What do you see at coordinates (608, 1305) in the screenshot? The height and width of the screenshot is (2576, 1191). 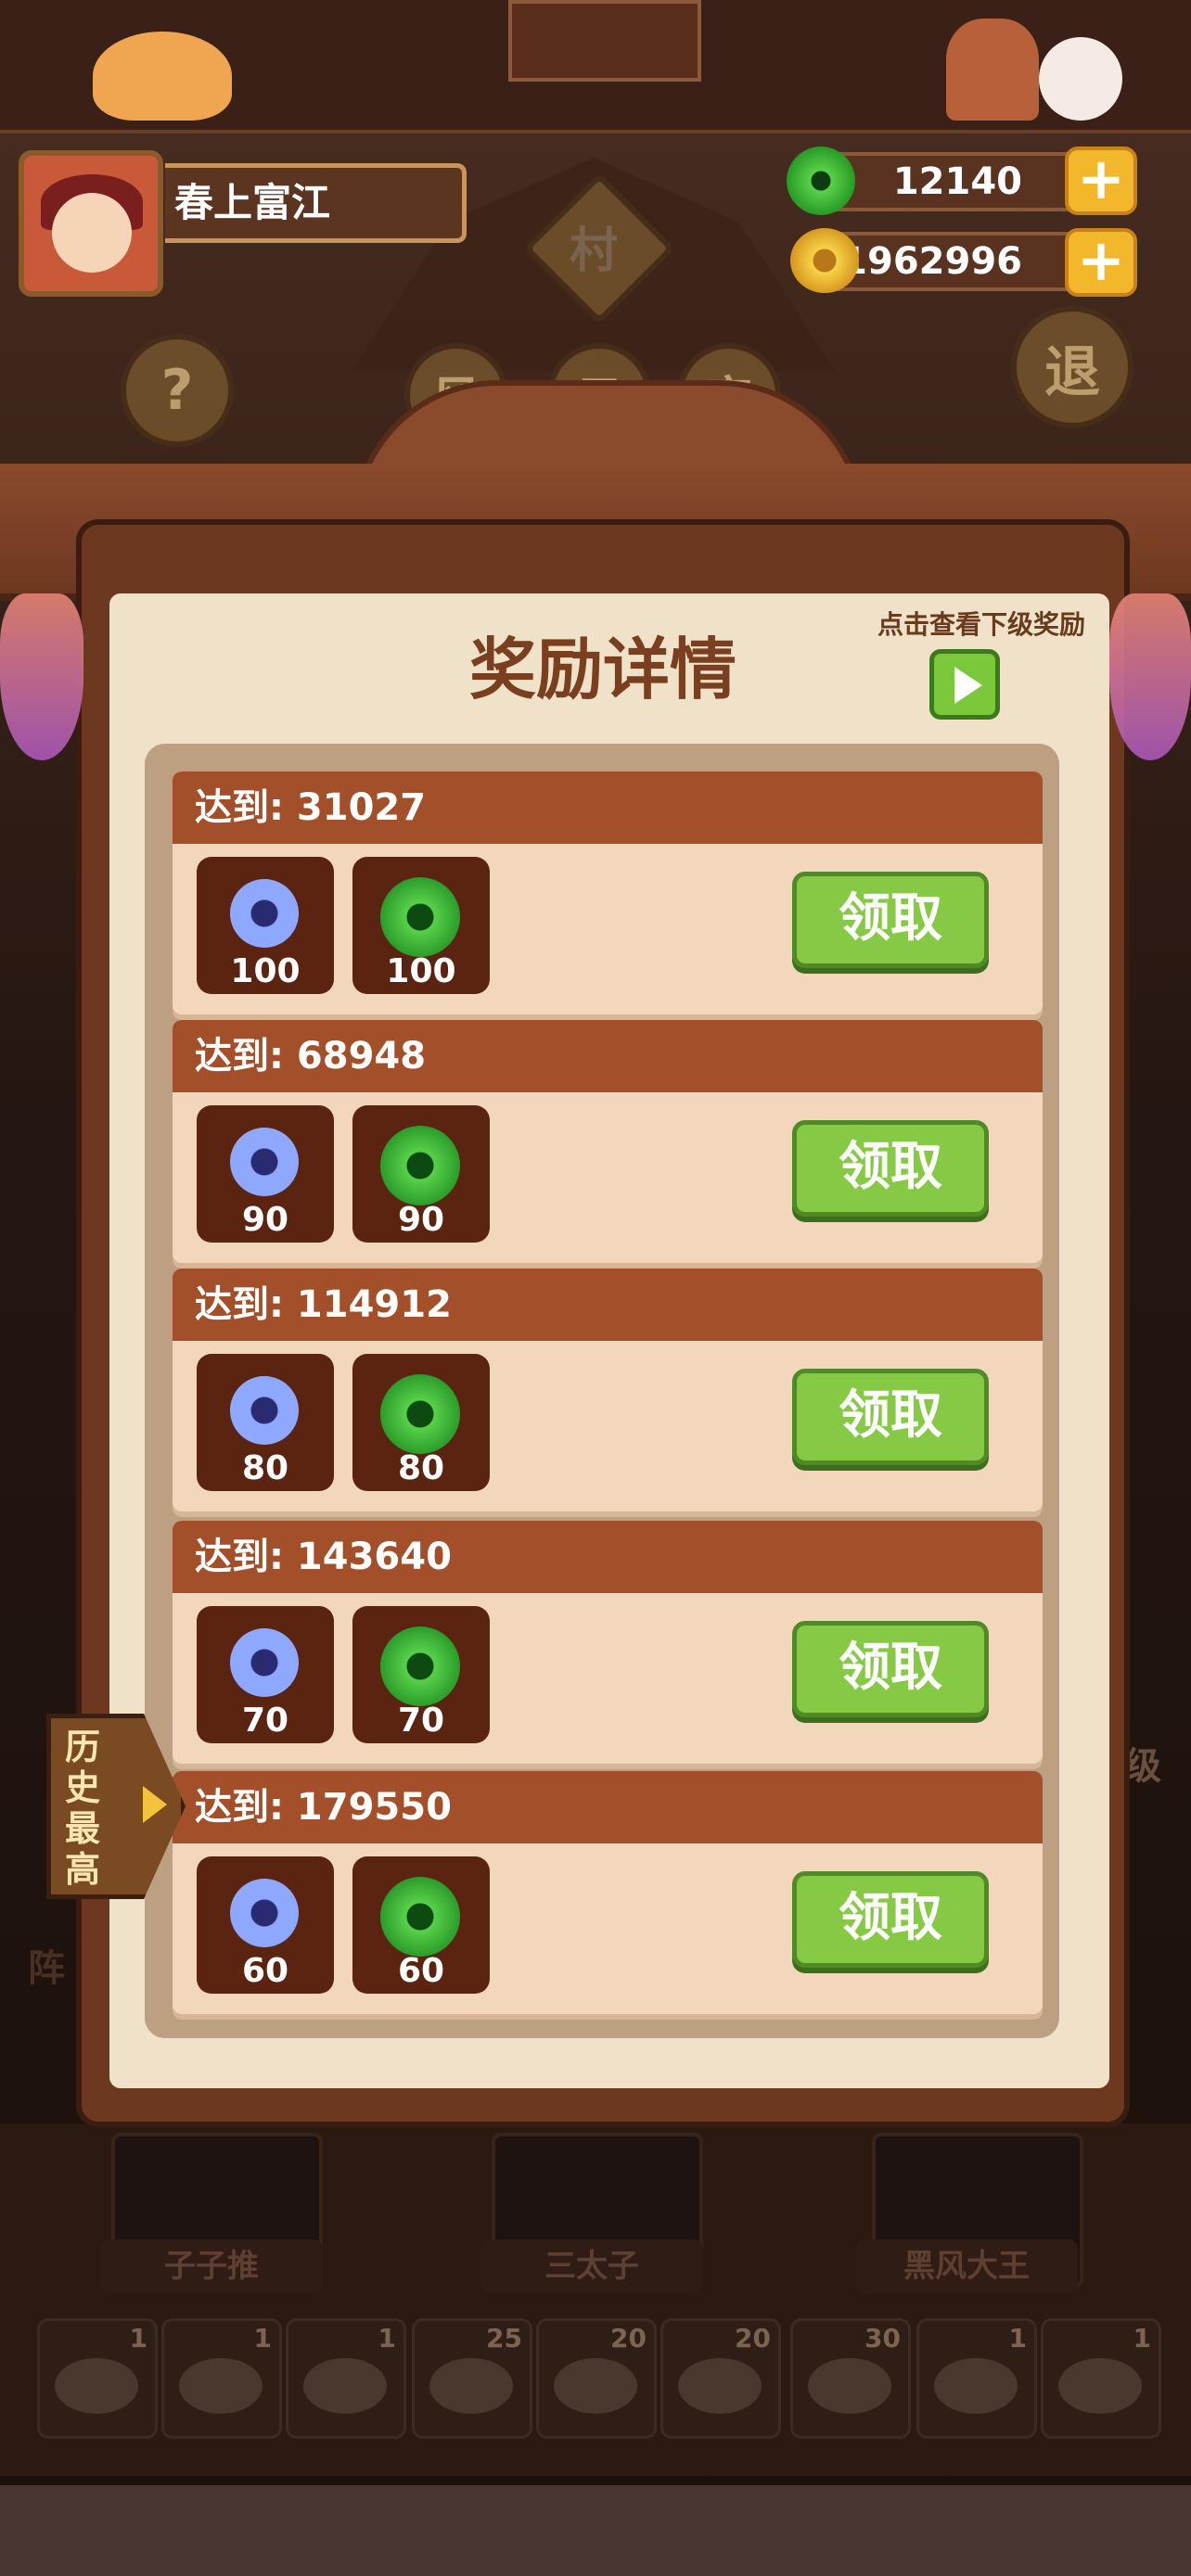 I see `reward-threshold: 达到: 114912` at bounding box center [608, 1305].